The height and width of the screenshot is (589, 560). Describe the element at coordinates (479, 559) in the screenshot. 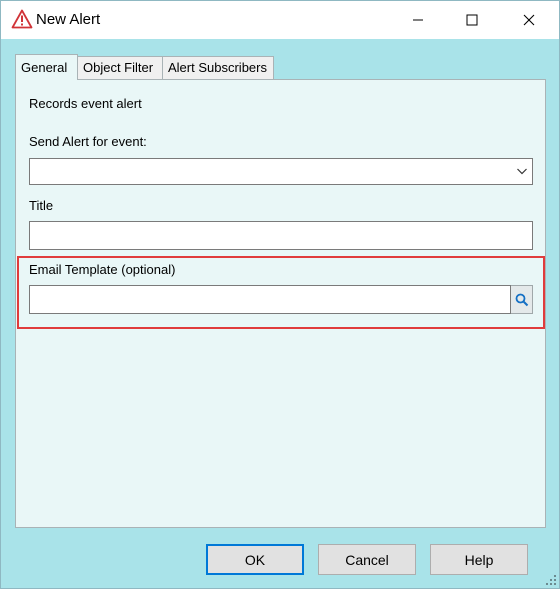

I see `help-button: Help` at that location.